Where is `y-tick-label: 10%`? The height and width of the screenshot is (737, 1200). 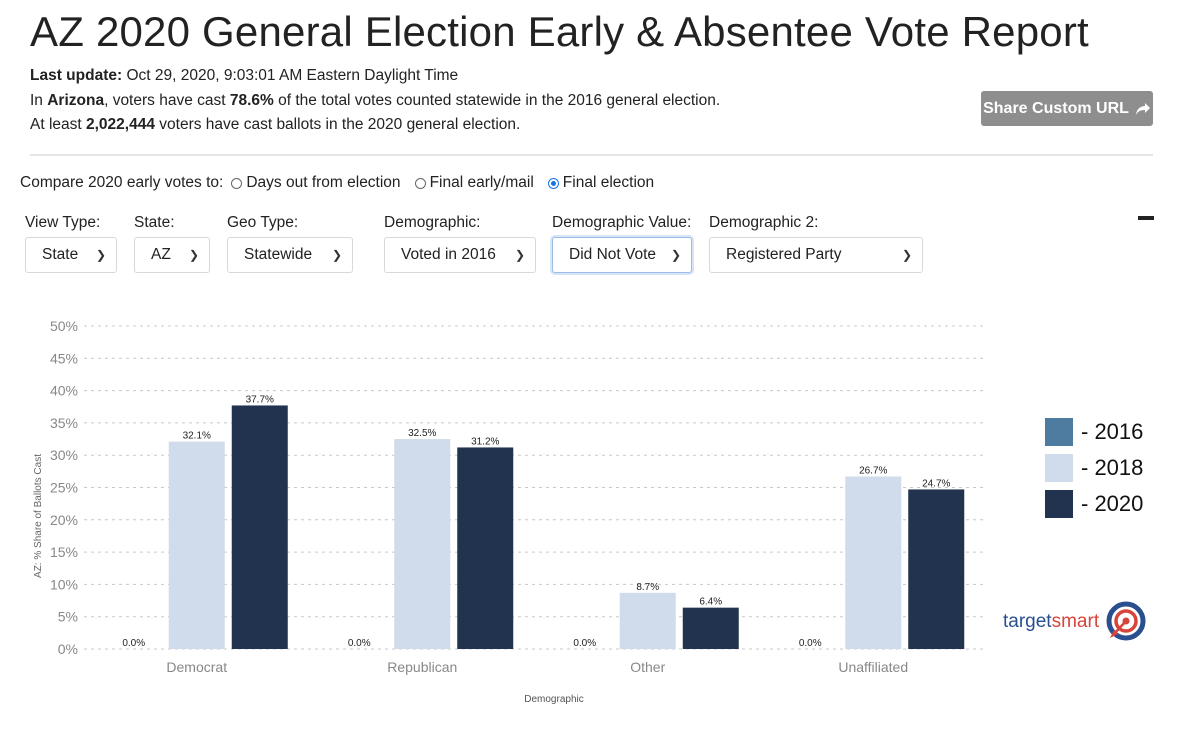
y-tick-label: 10% is located at coordinates (64, 584).